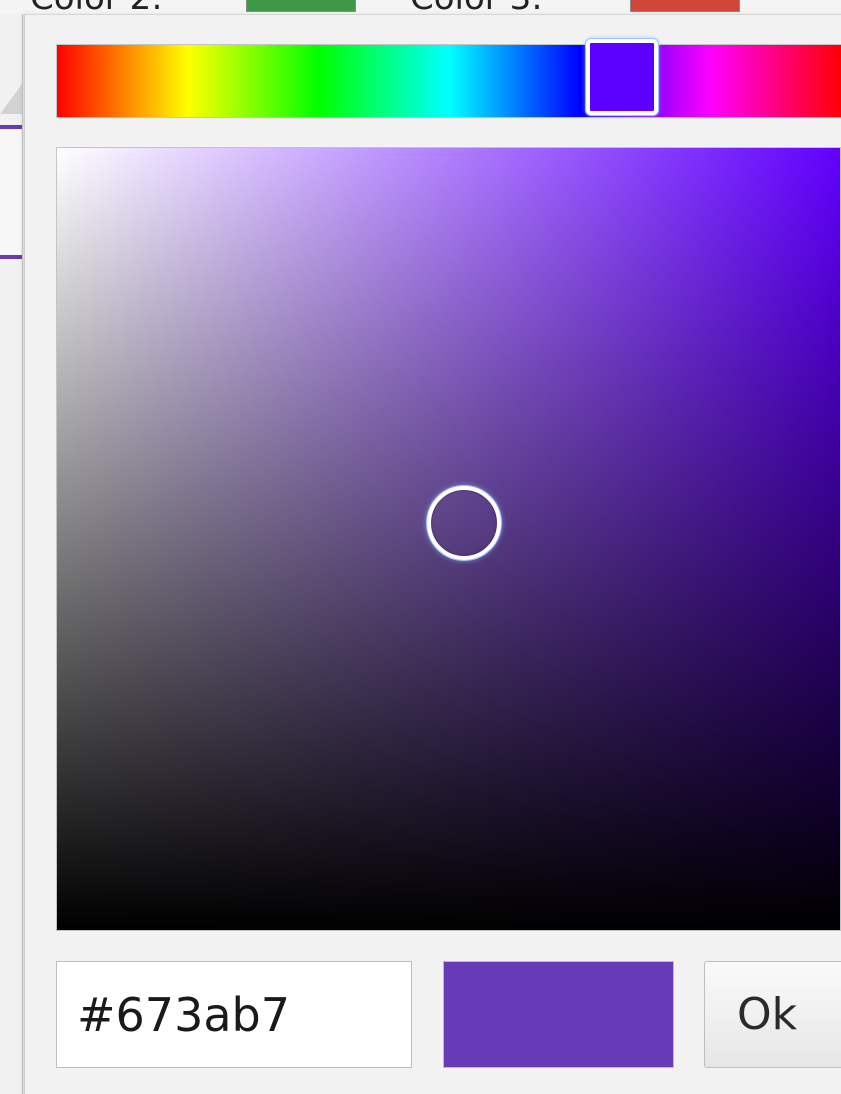 Image resolution: width=841 pixels, height=1094 pixels. What do you see at coordinates (622, 77) in the screenshot?
I see `hue-slider-thumb` at bounding box center [622, 77].